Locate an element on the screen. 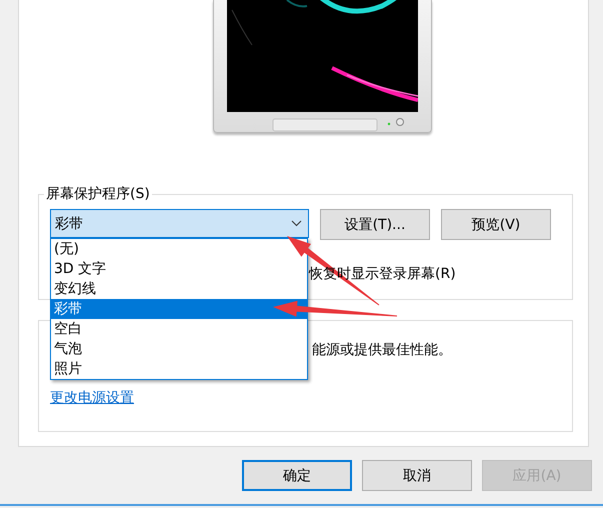  list-item: 气泡 is located at coordinates (68, 349).